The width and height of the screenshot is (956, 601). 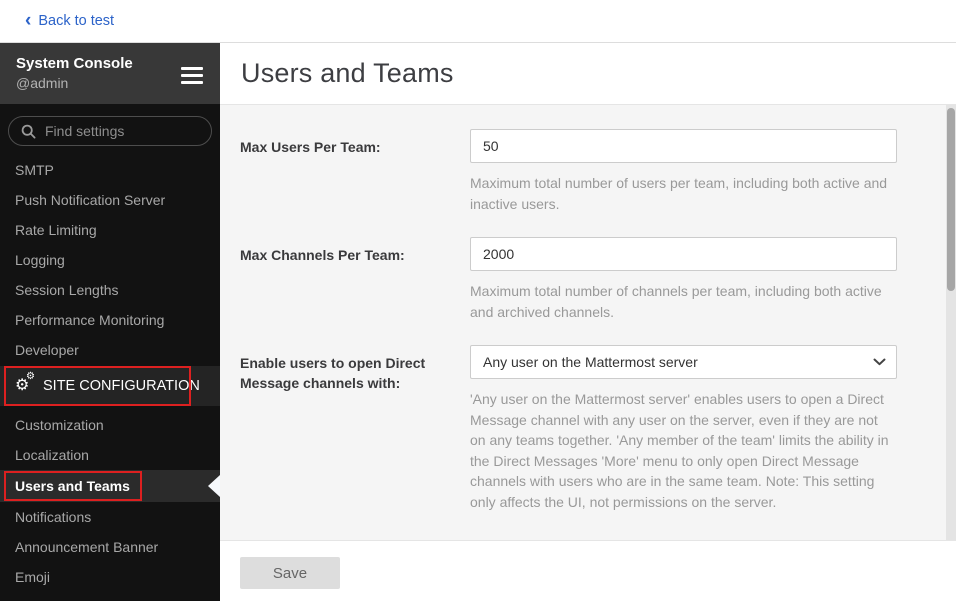 What do you see at coordinates (25, 382) in the screenshot?
I see `gears-icon: ⚙ ⚙` at bounding box center [25, 382].